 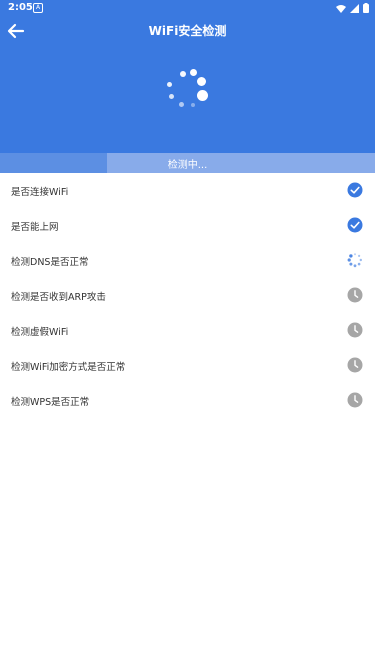 I want to click on check-label: 是否能上网, so click(x=35, y=227).